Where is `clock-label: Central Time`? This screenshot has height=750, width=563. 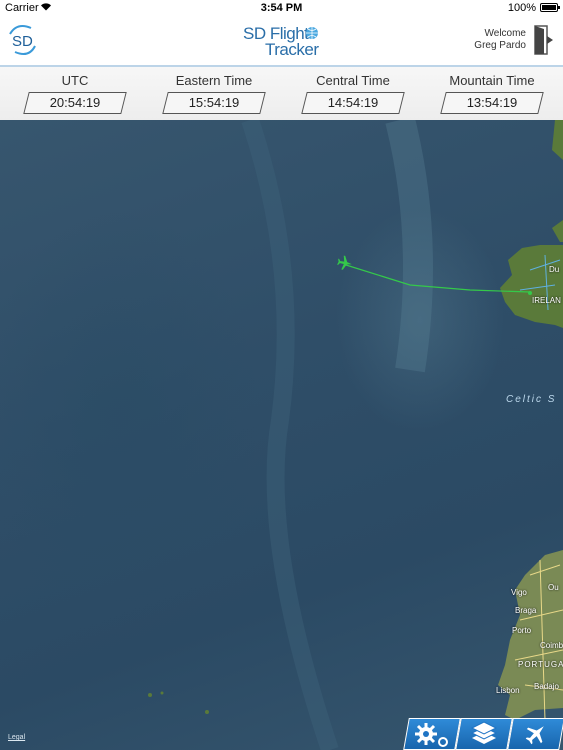
clock-label: Central Time is located at coordinates (353, 80).